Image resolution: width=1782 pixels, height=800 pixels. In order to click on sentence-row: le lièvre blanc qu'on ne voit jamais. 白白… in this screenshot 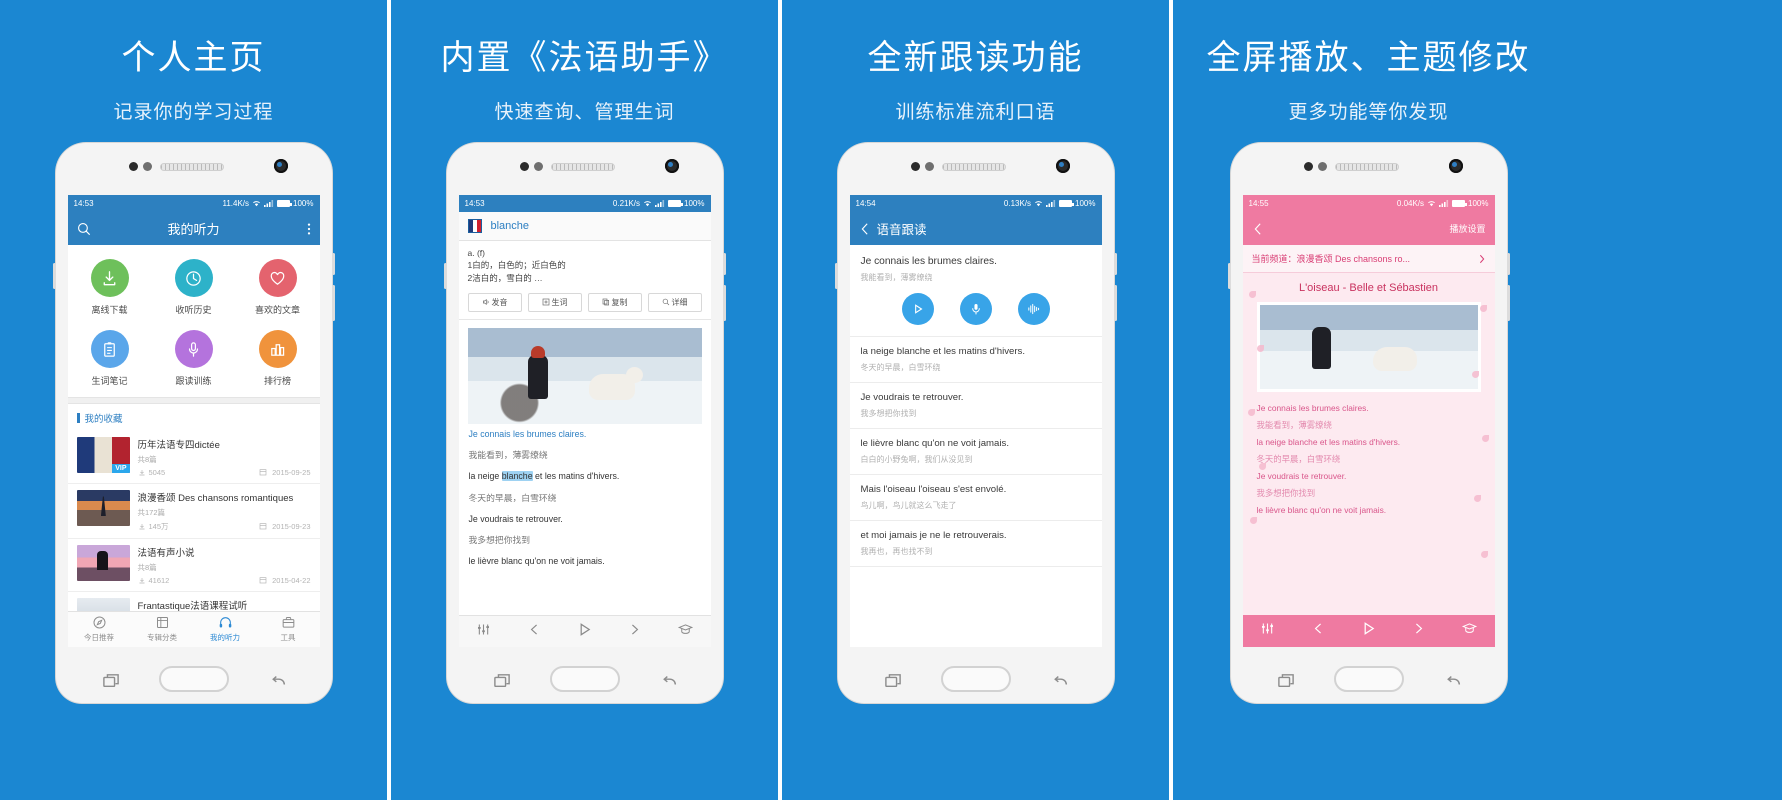, I will do `click(975, 452)`.